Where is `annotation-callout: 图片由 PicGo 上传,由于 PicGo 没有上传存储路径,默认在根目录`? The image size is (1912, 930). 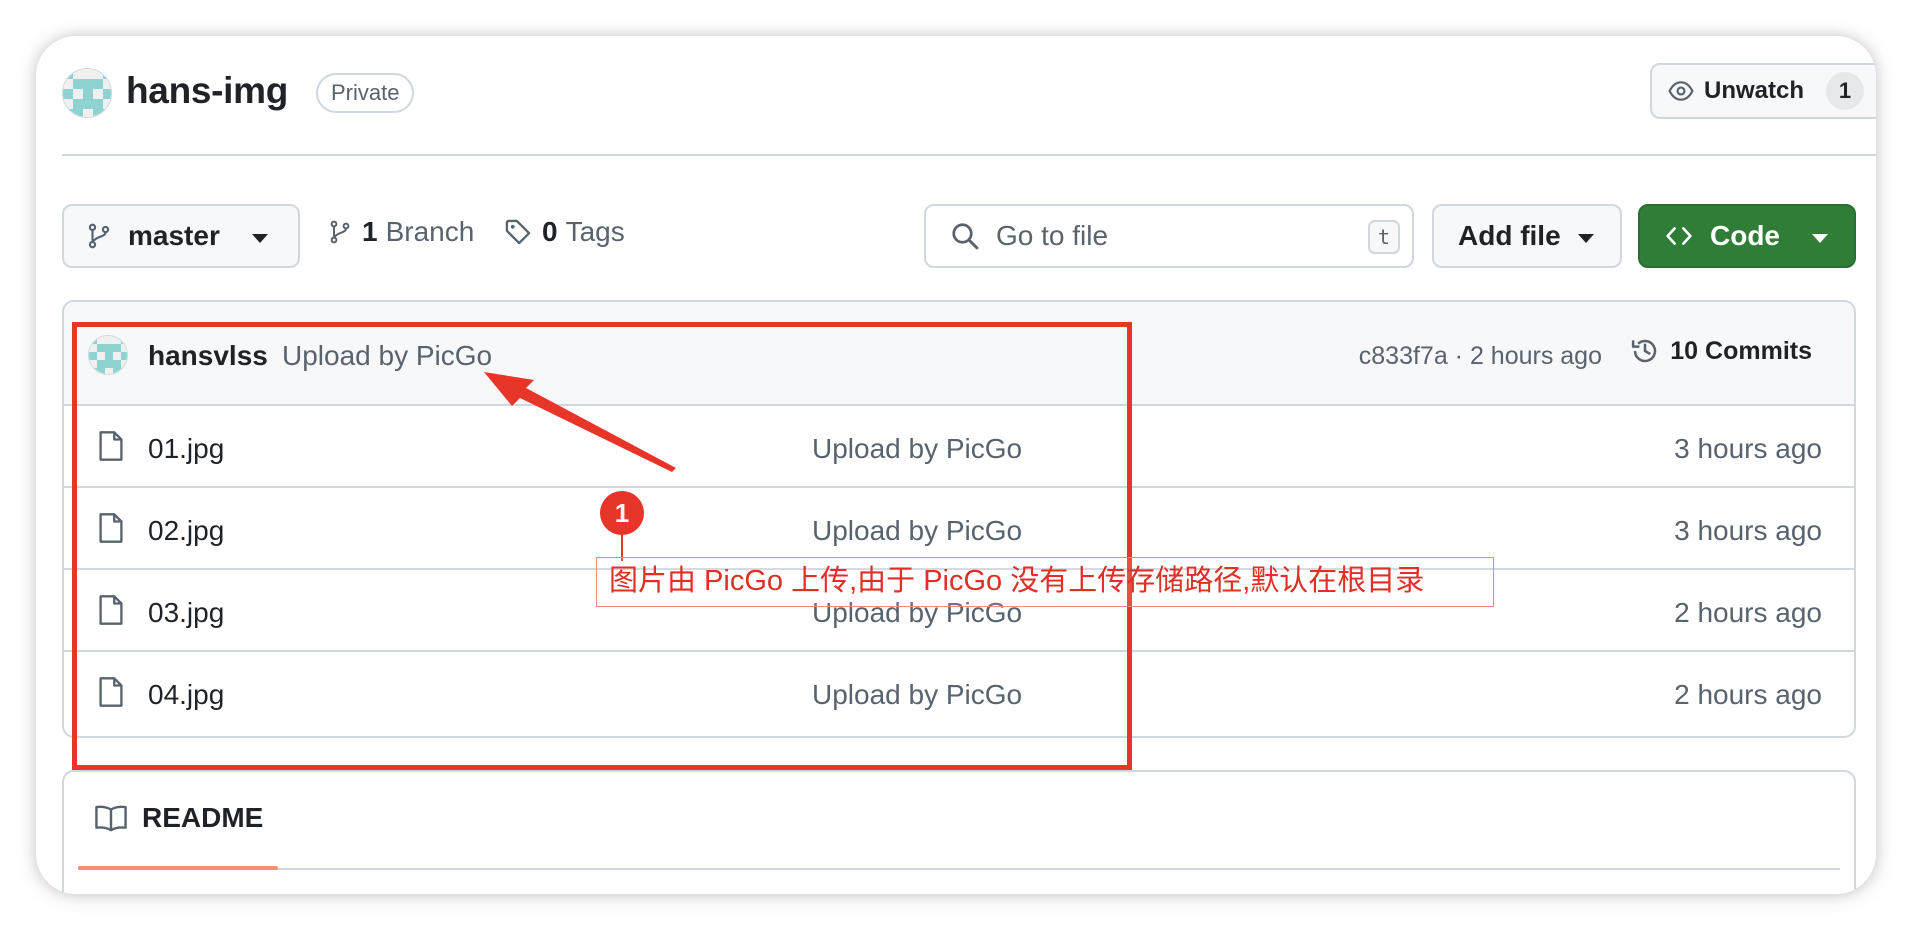
annotation-callout: 图片由 PicGo 上传,由于 PicGo 没有上传存储路径,默认在根目录 is located at coordinates (1045, 582).